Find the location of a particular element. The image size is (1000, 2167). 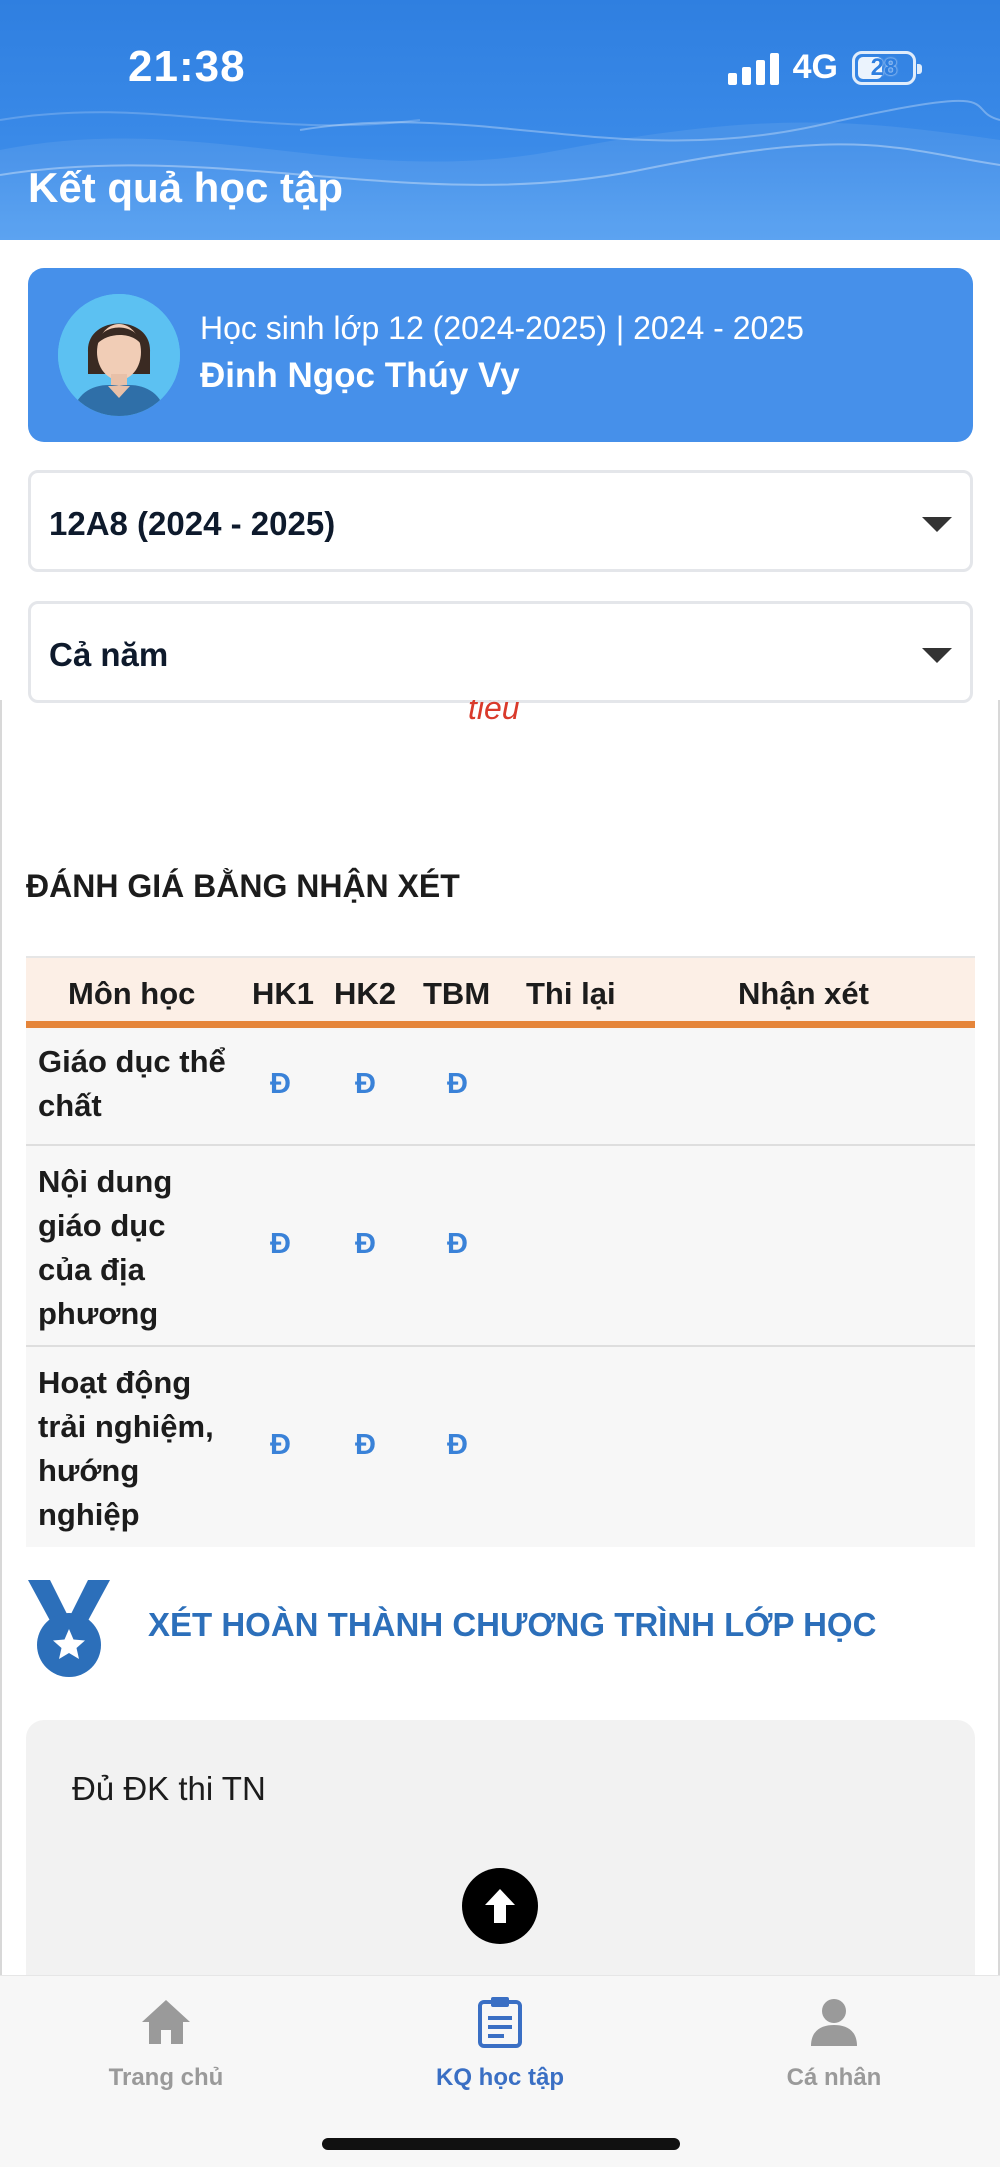

section-title-comment-evaluation: ĐÁNH GIÁ BẰNG NHẬN XÉT is located at coordinates (243, 886).